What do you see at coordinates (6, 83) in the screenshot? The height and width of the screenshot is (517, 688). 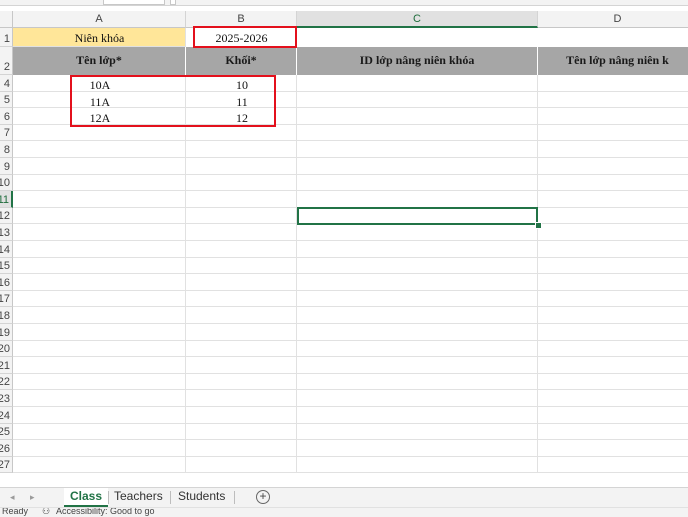 I see `row-header-4: 4` at bounding box center [6, 83].